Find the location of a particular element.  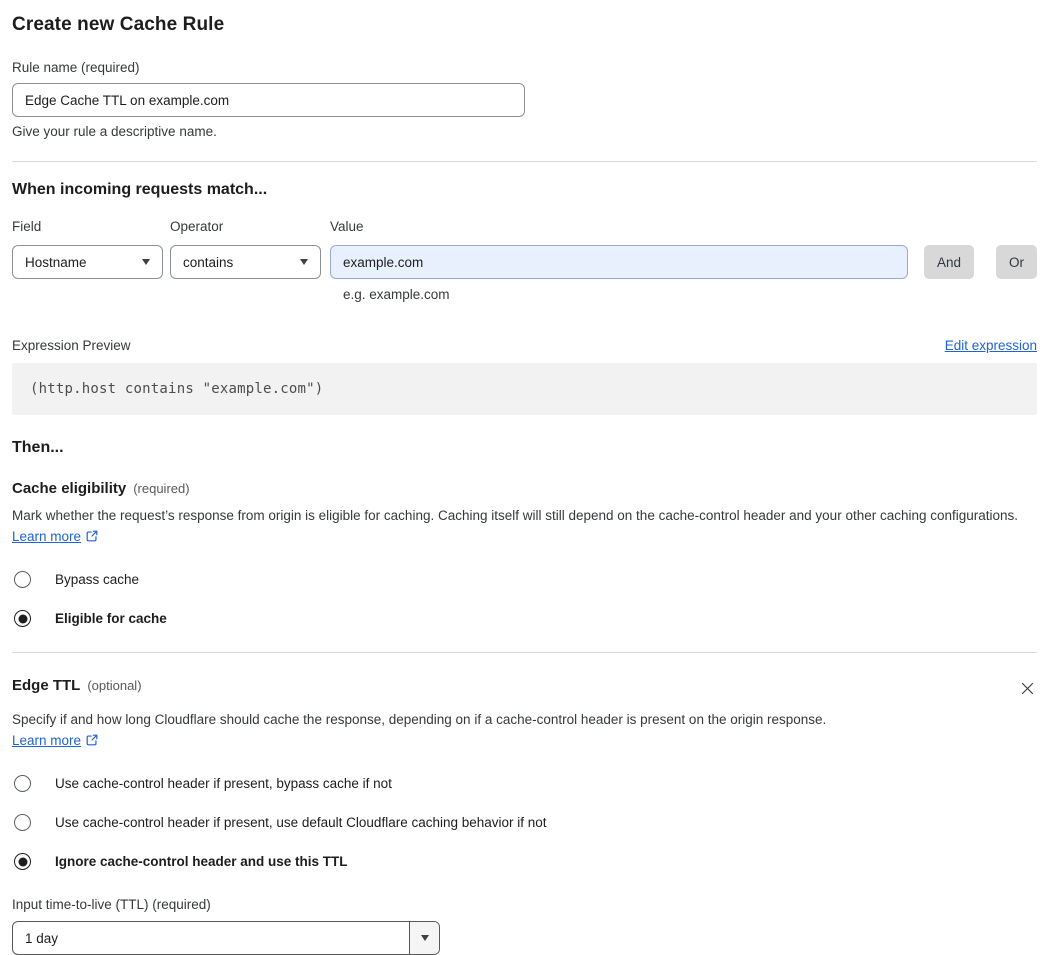

cache-eligibility-learn-more-link: Learn more is located at coordinates (46, 536).